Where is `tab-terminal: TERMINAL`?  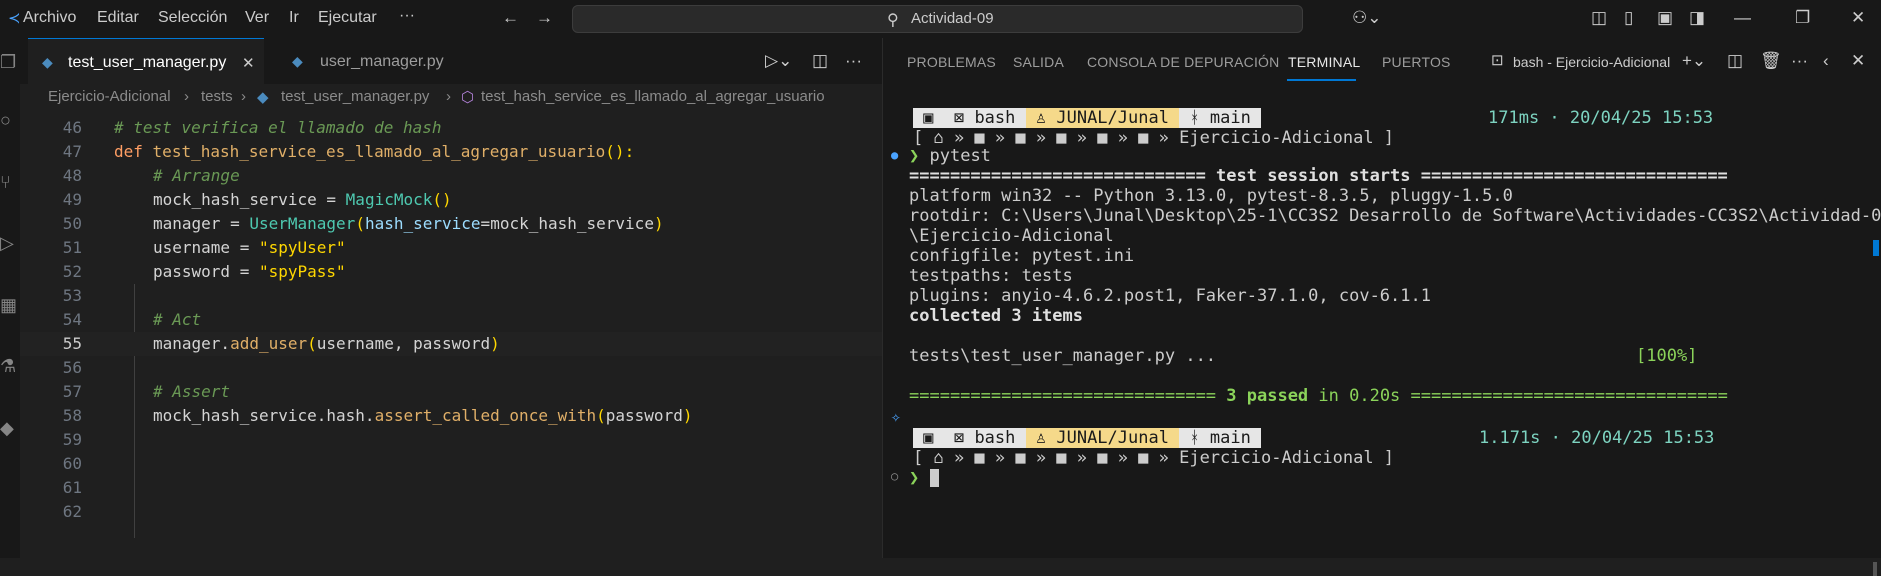 tab-terminal: TERMINAL is located at coordinates (1324, 62).